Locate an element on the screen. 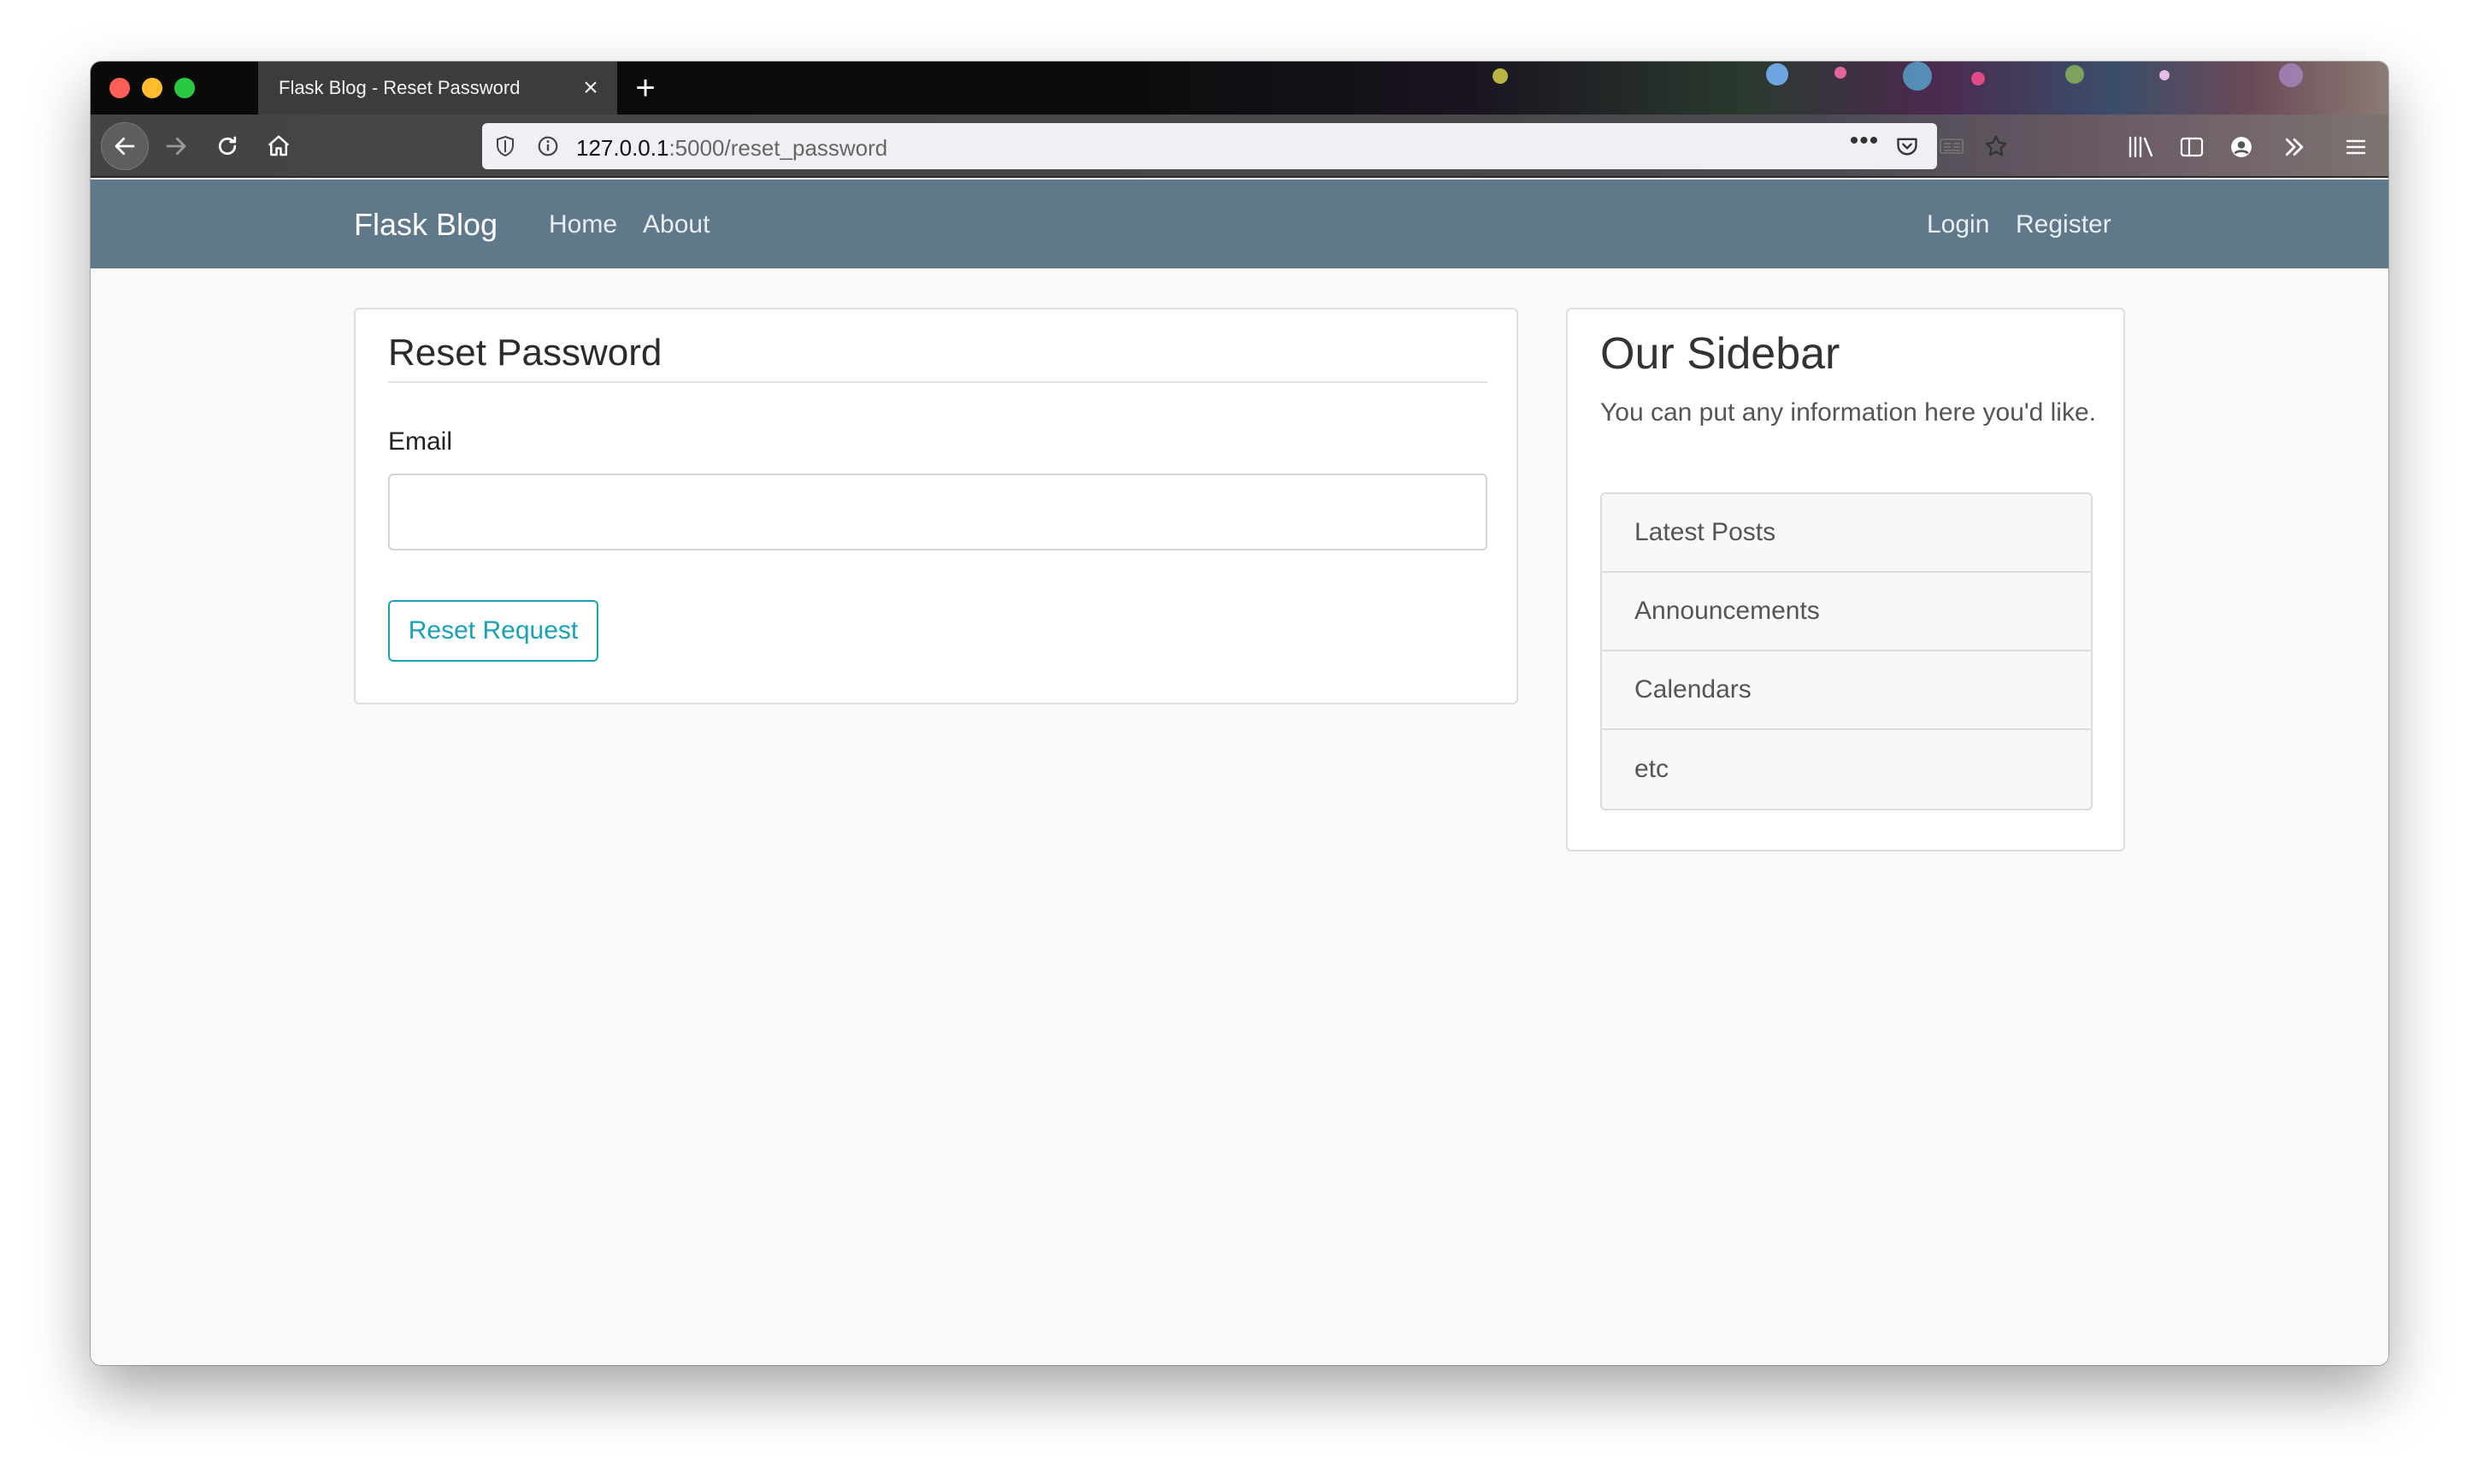 The image size is (2479, 1484). new-tab-button: + is located at coordinates (645, 88).